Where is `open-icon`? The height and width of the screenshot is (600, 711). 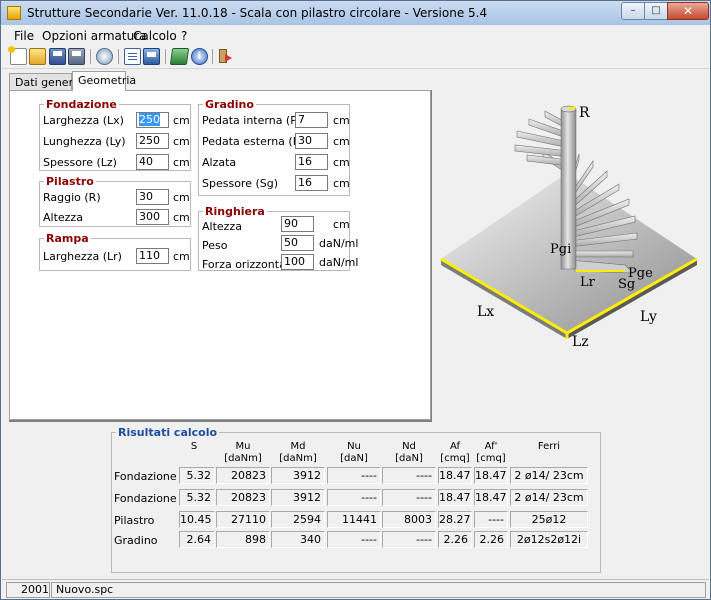
open-icon is located at coordinates (37, 56).